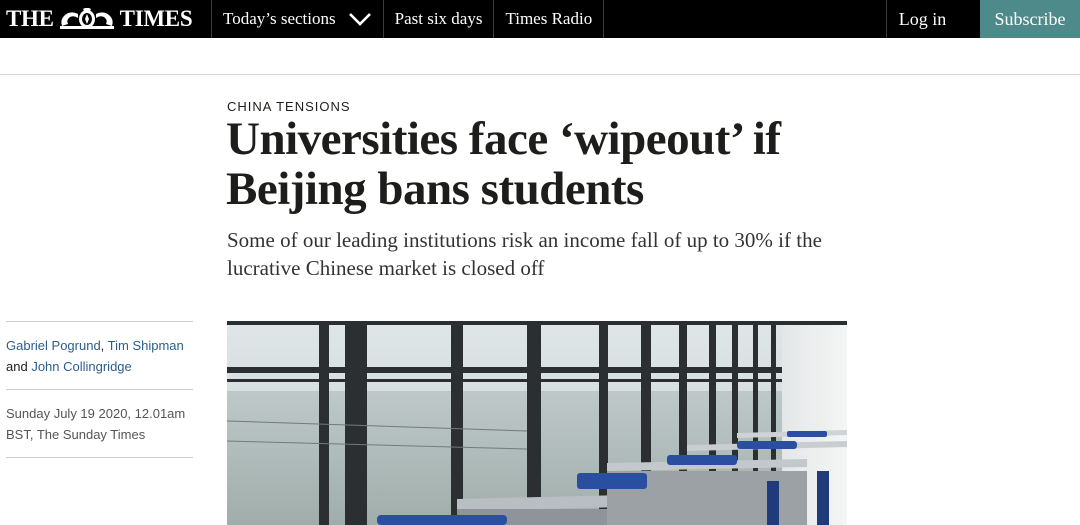  What do you see at coordinates (289, 106) in the screenshot?
I see `section-label: CHINA TENSIONS` at bounding box center [289, 106].